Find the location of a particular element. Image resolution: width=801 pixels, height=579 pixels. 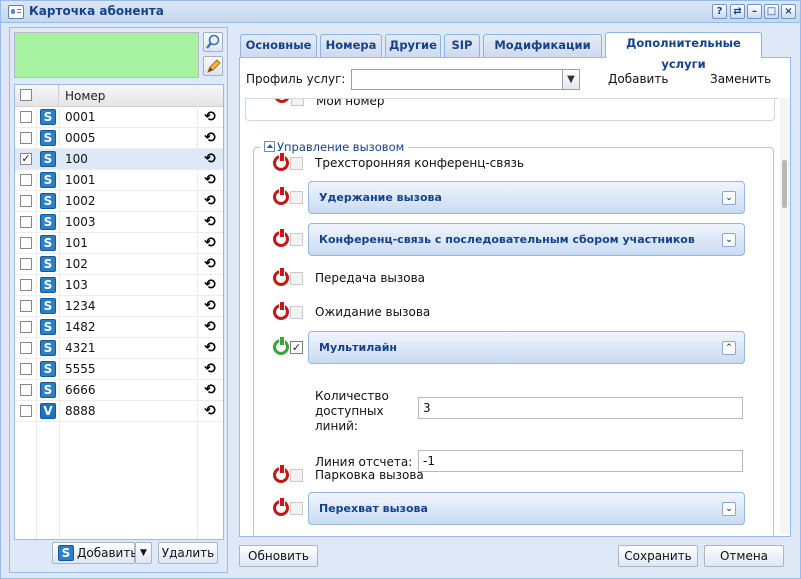

save-button: Сохранить is located at coordinates (658, 556).